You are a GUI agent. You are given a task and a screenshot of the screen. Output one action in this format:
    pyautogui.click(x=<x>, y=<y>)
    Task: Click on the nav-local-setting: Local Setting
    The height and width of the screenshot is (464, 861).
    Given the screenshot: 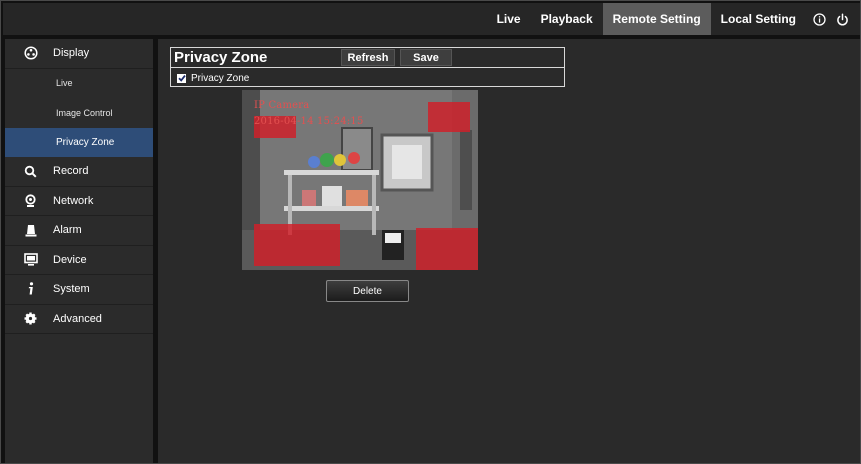 What is the action you would take?
    pyautogui.click(x=758, y=19)
    